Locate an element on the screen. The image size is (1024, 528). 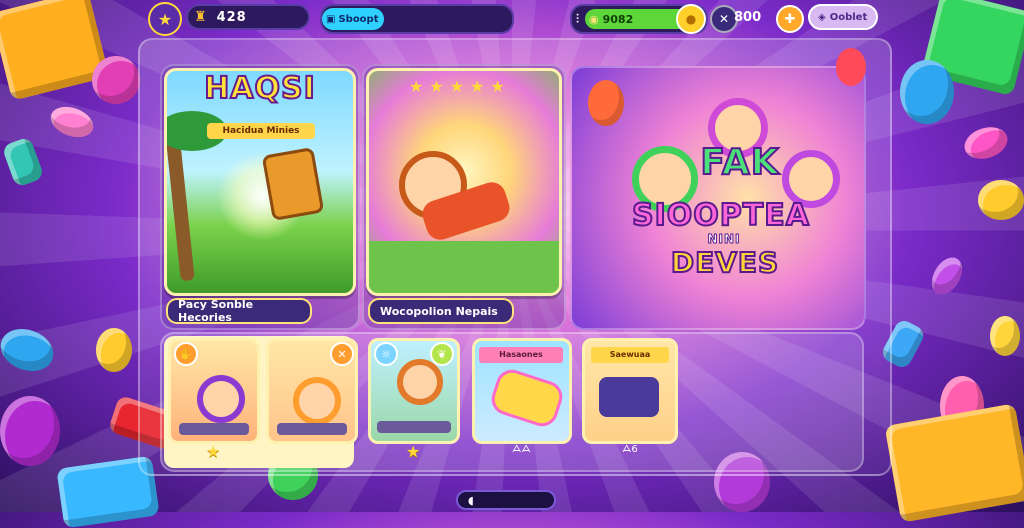
gem-add-button: ● is located at coordinates (691, 19).